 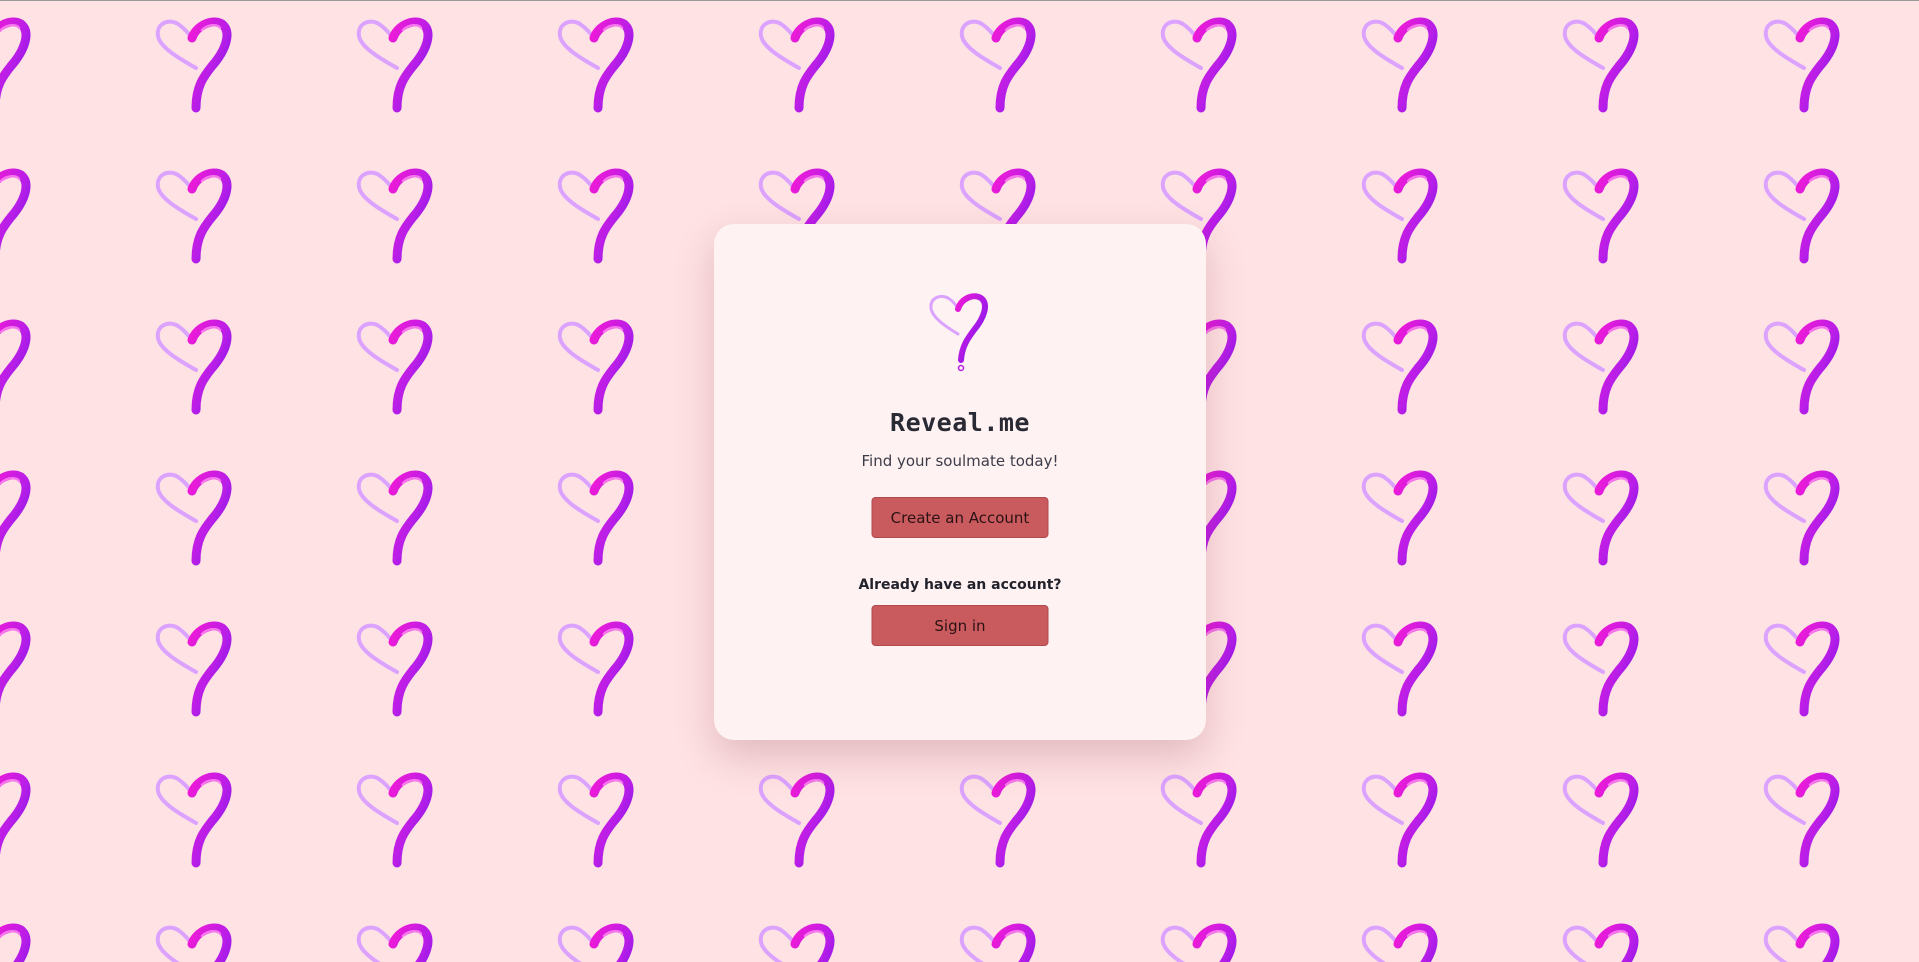 I want to click on tagline: Find your soulmate today!, so click(x=960, y=461).